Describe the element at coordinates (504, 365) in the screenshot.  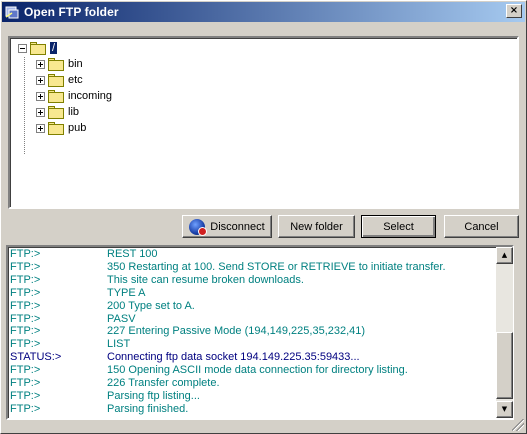
I see `scroll-thumb` at that location.